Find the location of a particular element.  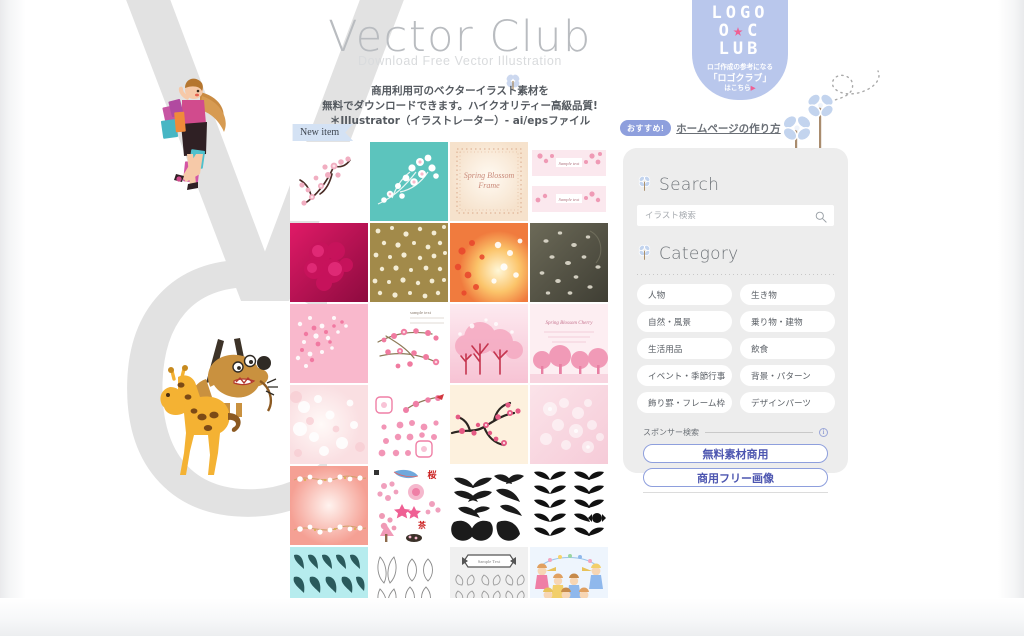

logo-club-wordmark: LOGO O★C LUB is located at coordinates (740, 31).